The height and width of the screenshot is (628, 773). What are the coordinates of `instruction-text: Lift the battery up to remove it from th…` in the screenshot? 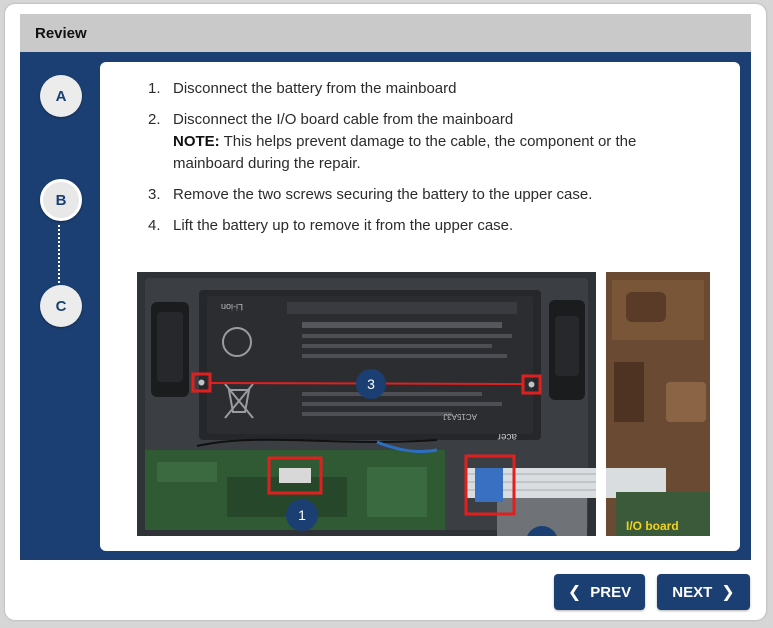 It's located at (343, 225).